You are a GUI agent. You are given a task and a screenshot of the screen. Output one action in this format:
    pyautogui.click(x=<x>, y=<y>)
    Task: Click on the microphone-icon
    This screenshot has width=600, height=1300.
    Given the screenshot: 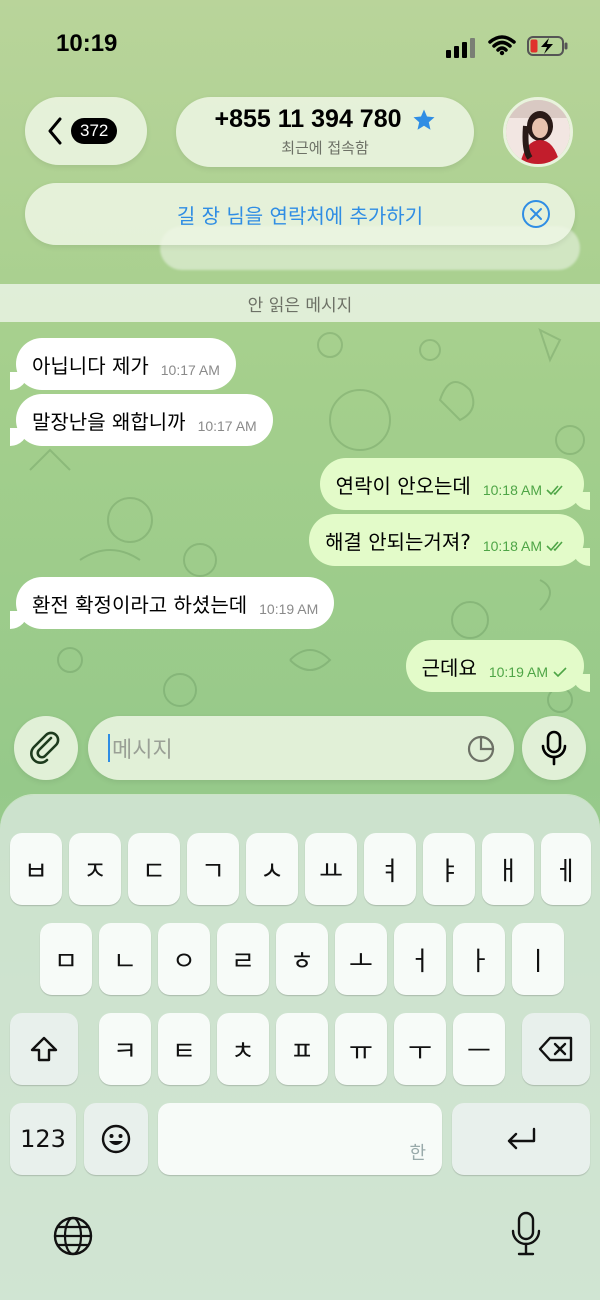 What is the action you would take?
    pyautogui.click(x=554, y=748)
    